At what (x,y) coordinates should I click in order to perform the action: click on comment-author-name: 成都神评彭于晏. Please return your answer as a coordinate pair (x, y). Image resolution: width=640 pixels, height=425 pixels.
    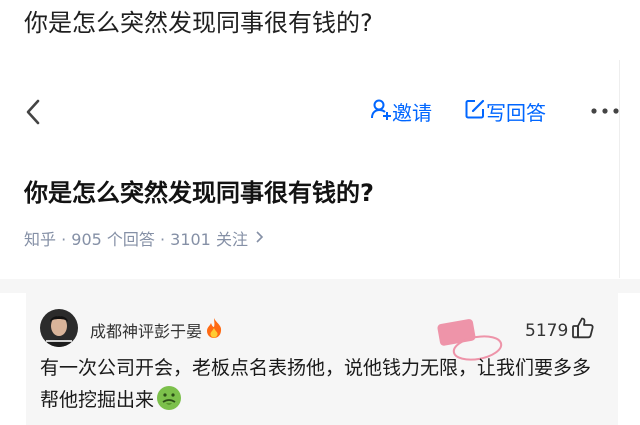
    Looking at the image, I should click on (146, 331).